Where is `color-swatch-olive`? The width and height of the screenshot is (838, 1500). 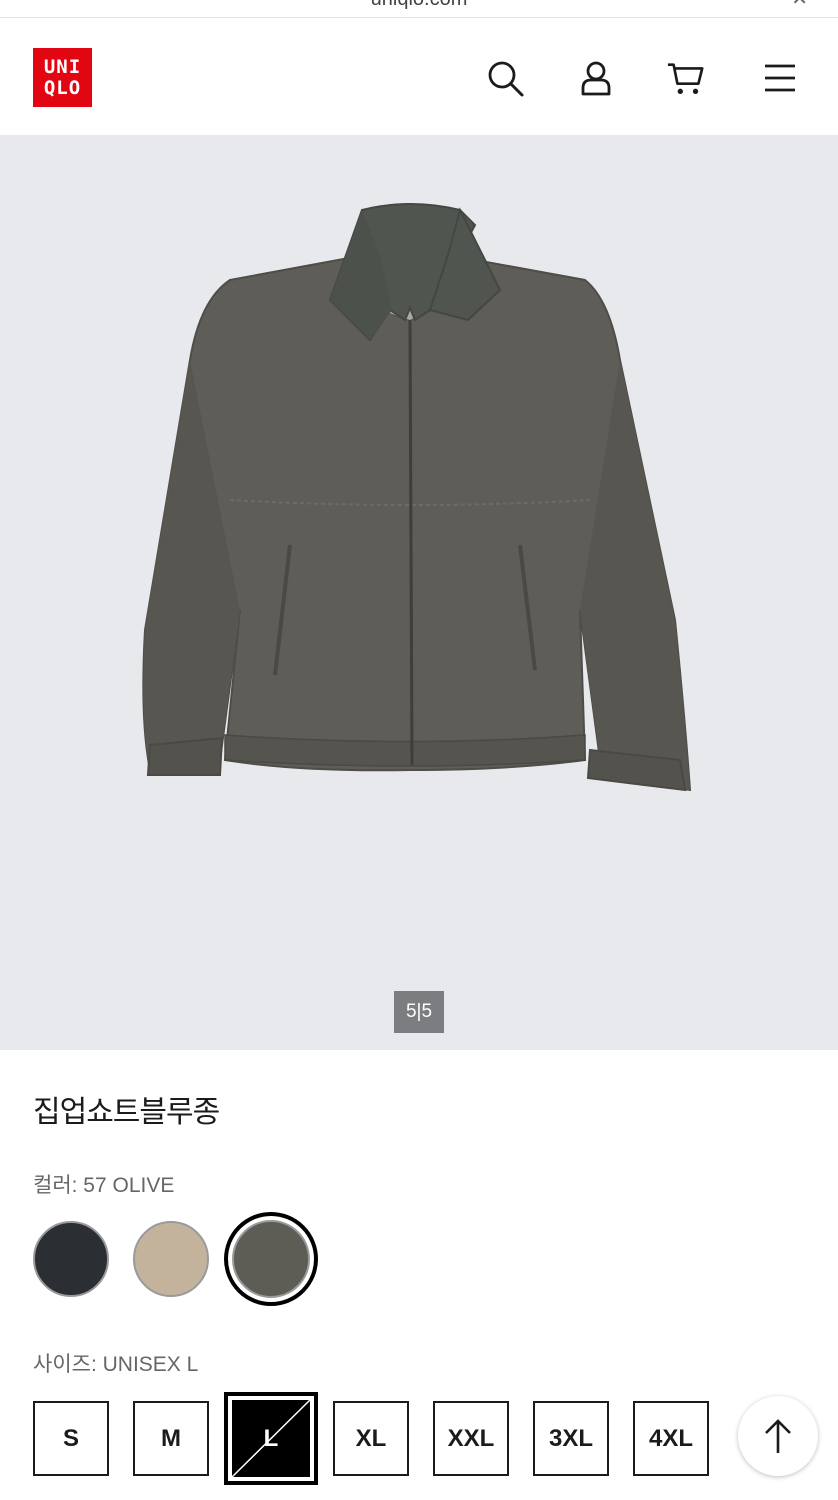
color-swatch-olive is located at coordinates (271, 1259).